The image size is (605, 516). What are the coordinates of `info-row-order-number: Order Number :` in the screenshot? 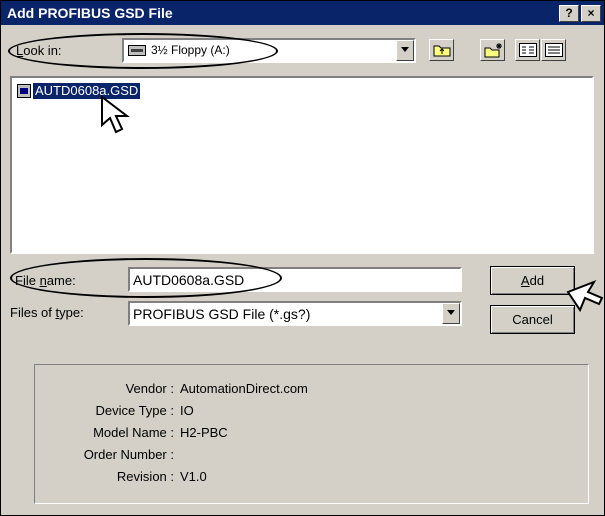 It's located at (128, 454).